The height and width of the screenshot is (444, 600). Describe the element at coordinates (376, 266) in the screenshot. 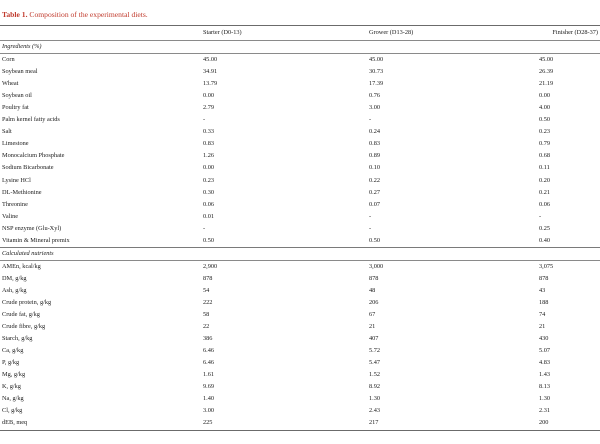

I see `grower-value: 3,000` at that location.